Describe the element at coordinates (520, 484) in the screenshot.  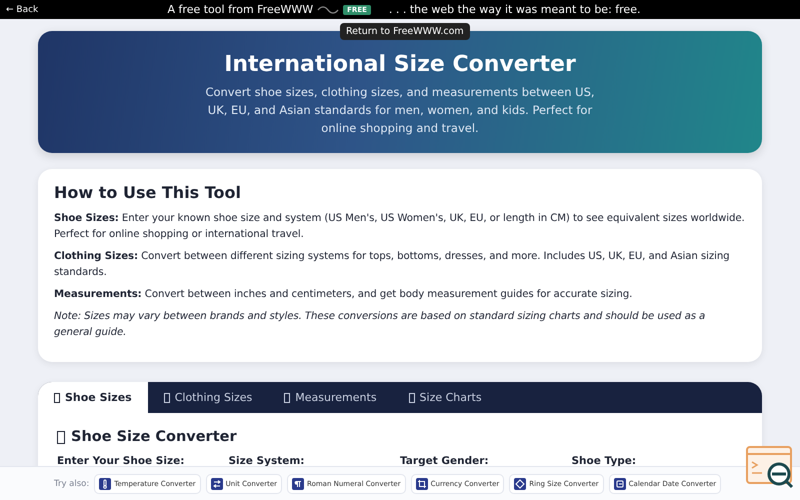
I see `diamond-icon` at that location.